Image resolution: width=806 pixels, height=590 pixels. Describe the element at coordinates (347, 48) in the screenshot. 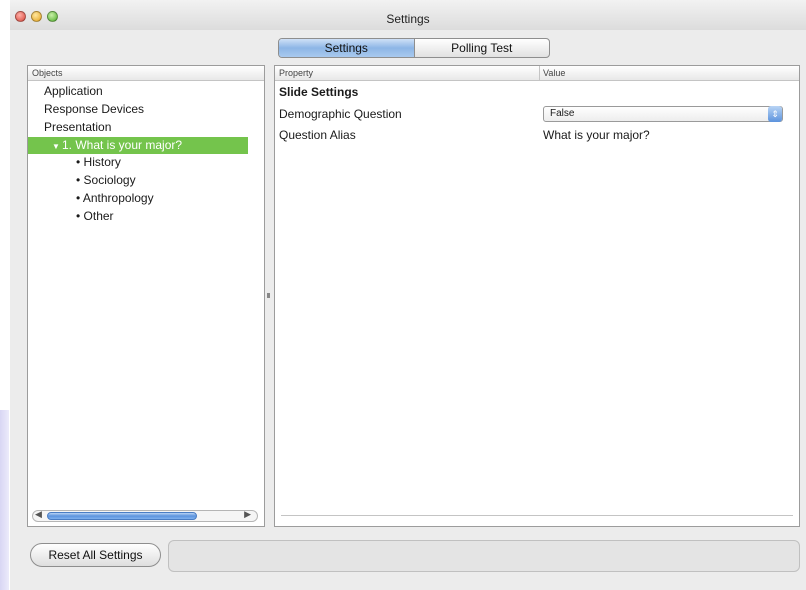

I see `tab-settings: Settings` at that location.